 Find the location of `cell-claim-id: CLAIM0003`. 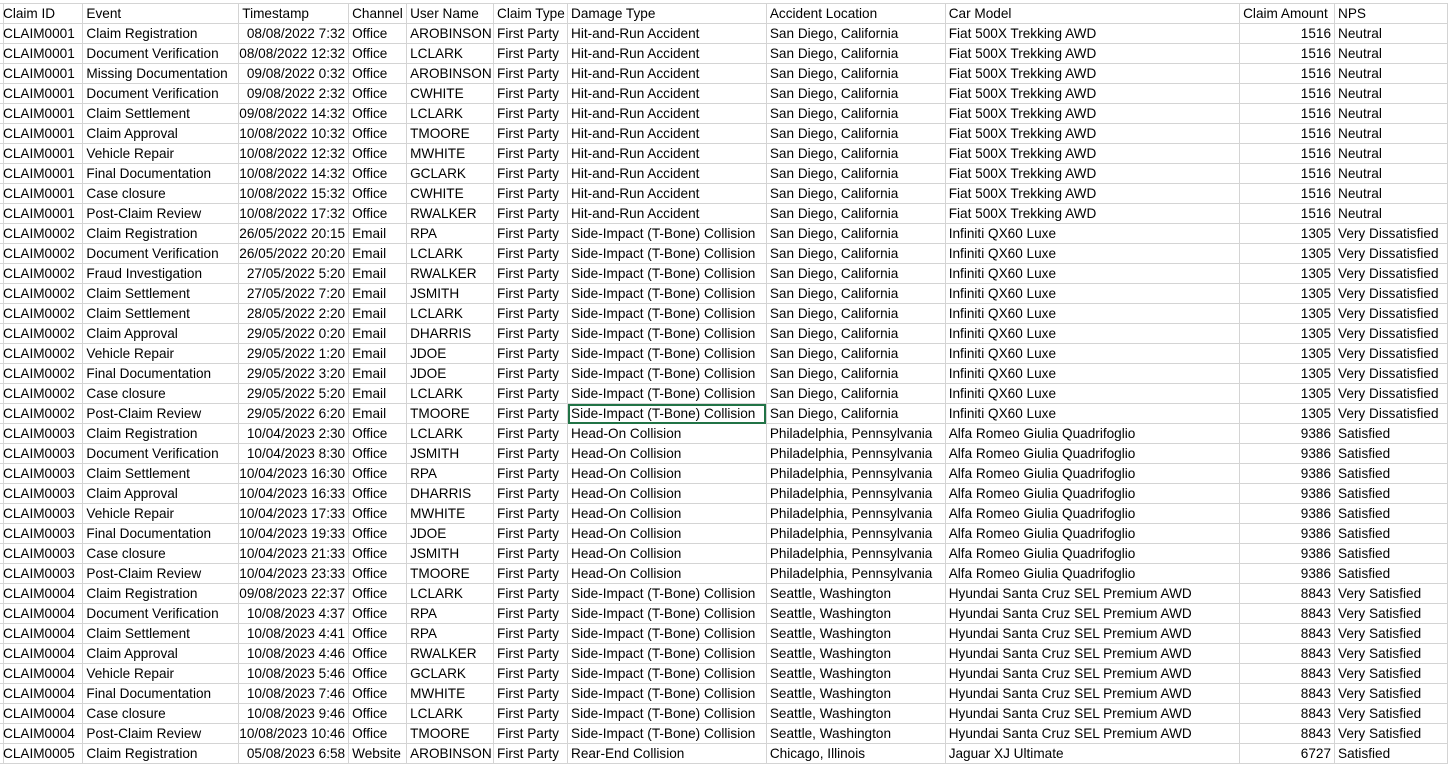

cell-claim-id: CLAIM0003 is located at coordinates (42, 433).